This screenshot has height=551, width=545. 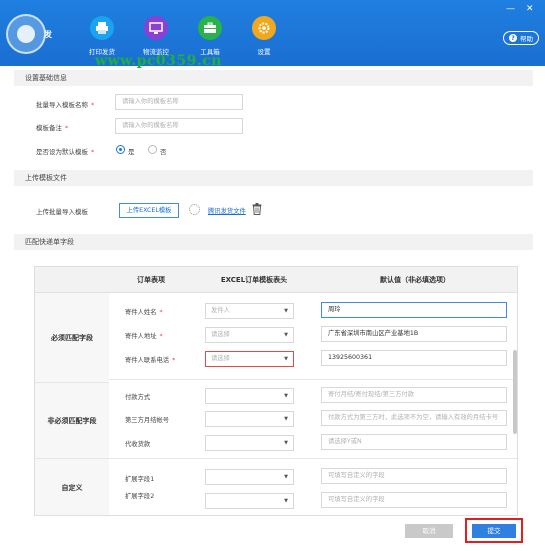 I want to click on loading-icon, so click(x=194, y=209).